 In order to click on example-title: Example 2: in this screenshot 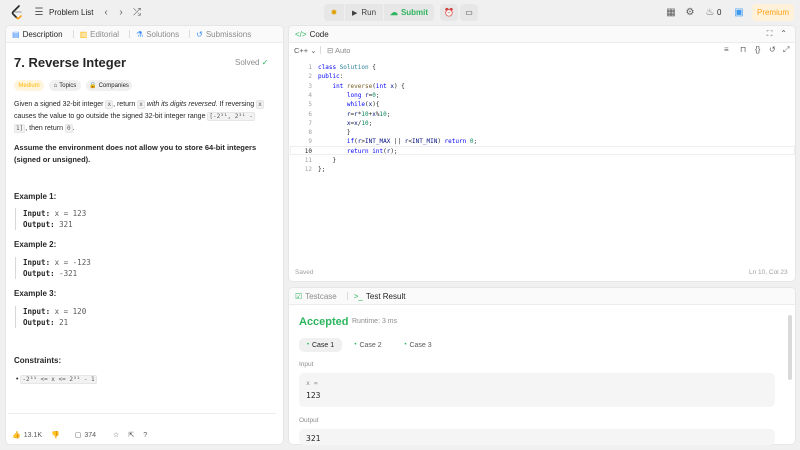, I will do `click(35, 244)`.